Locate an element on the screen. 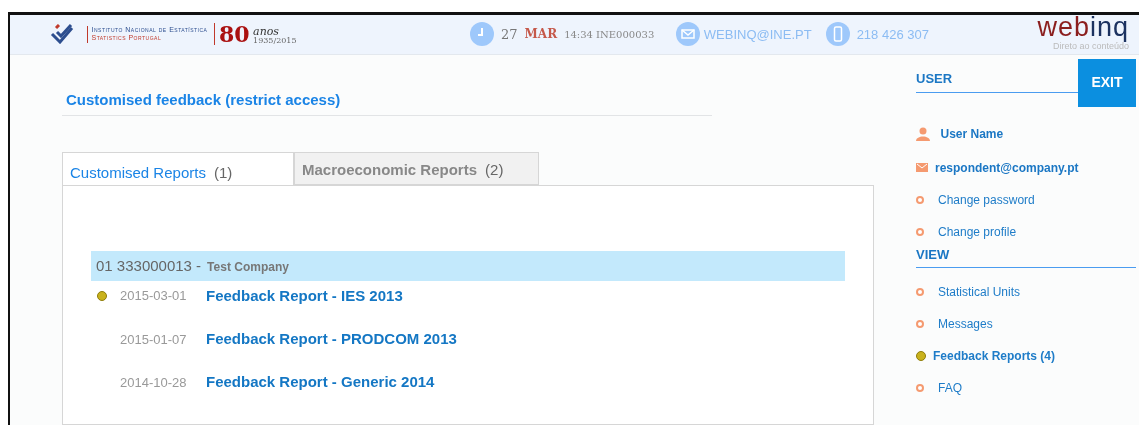  envelope-icon is located at coordinates (922, 167).